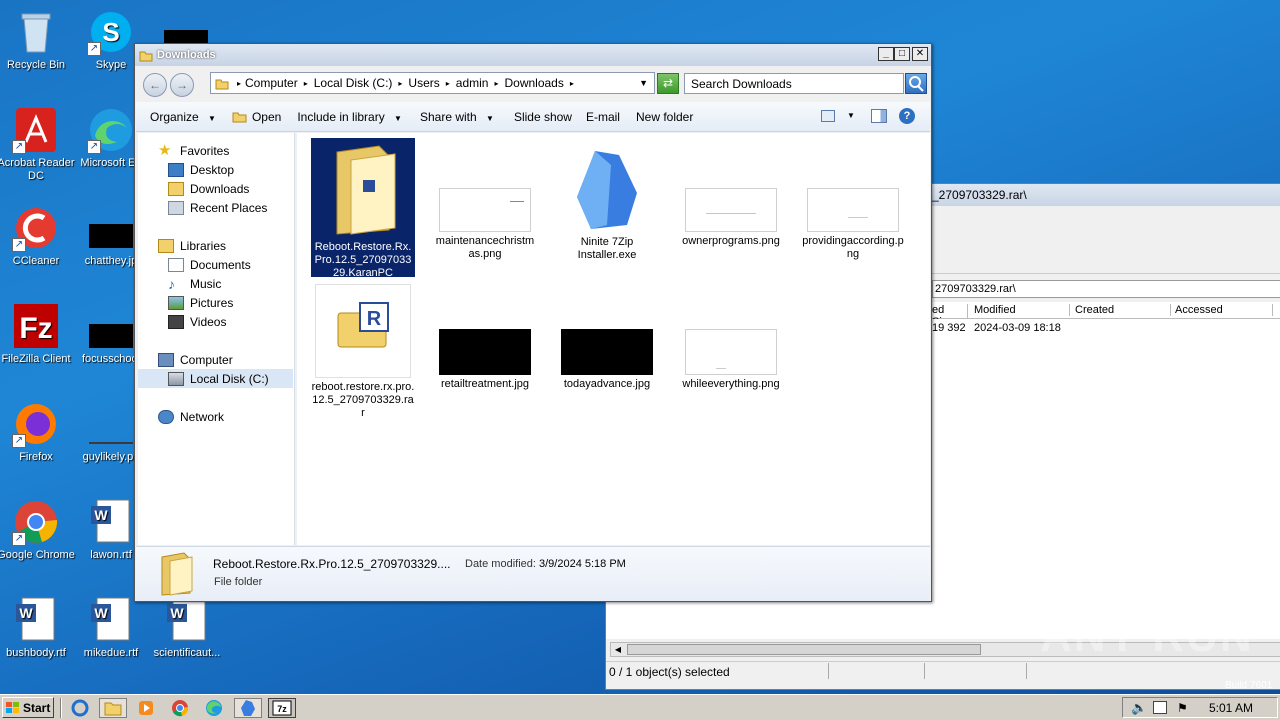 Image resolution: width=1280 pixels, height=720 pixels. Describe the element at coordinates (485, 224) in the screenshot. I see `file-item-png: maintenancechristmas.png` at that location.